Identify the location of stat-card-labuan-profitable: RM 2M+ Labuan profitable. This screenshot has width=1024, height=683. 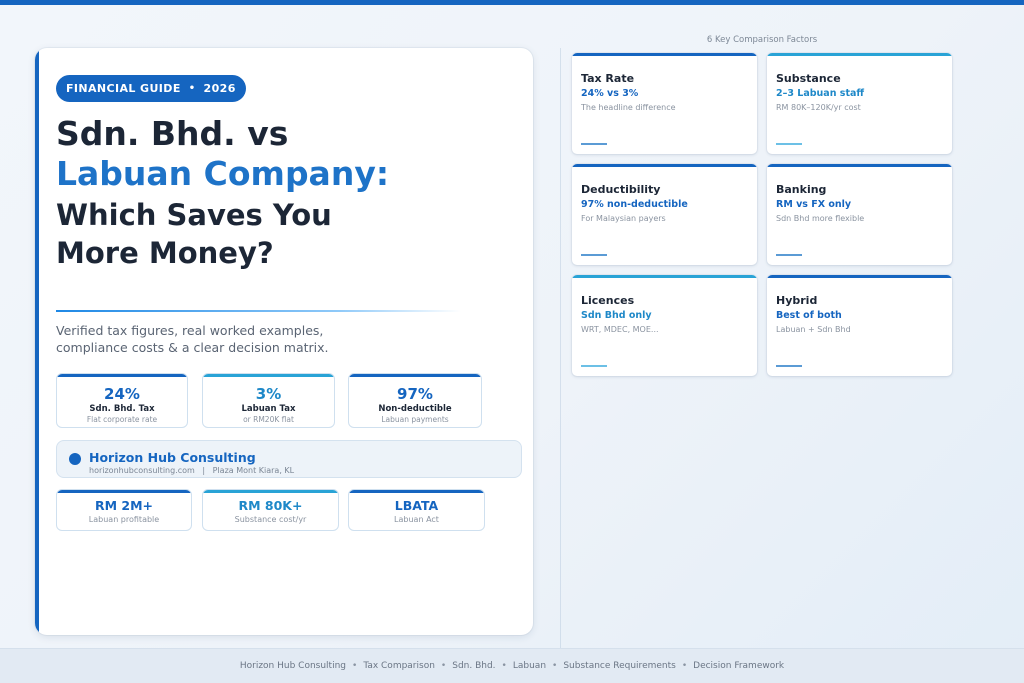
(124, 510).